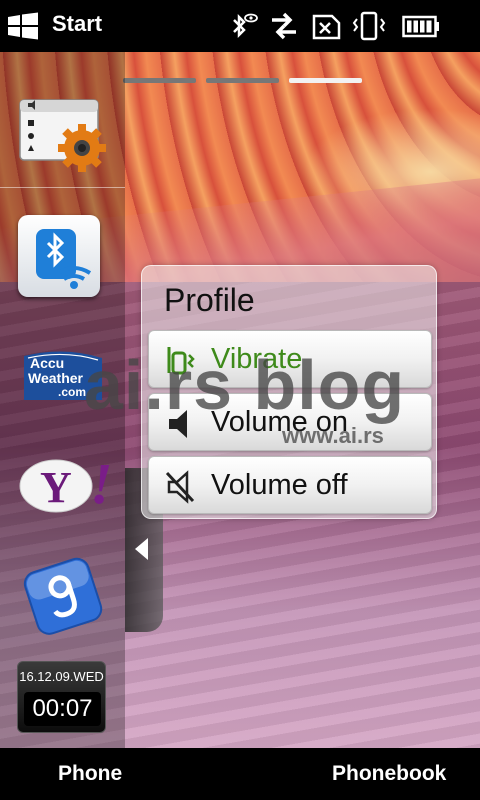 This screenshot has height=800, width=480. I want to click on volume-off-button: Volume off, so click(290, 485).